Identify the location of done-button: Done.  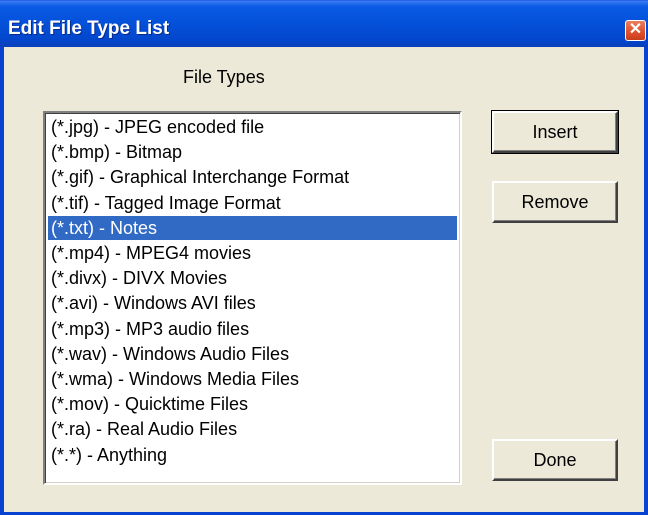
(555, 460).